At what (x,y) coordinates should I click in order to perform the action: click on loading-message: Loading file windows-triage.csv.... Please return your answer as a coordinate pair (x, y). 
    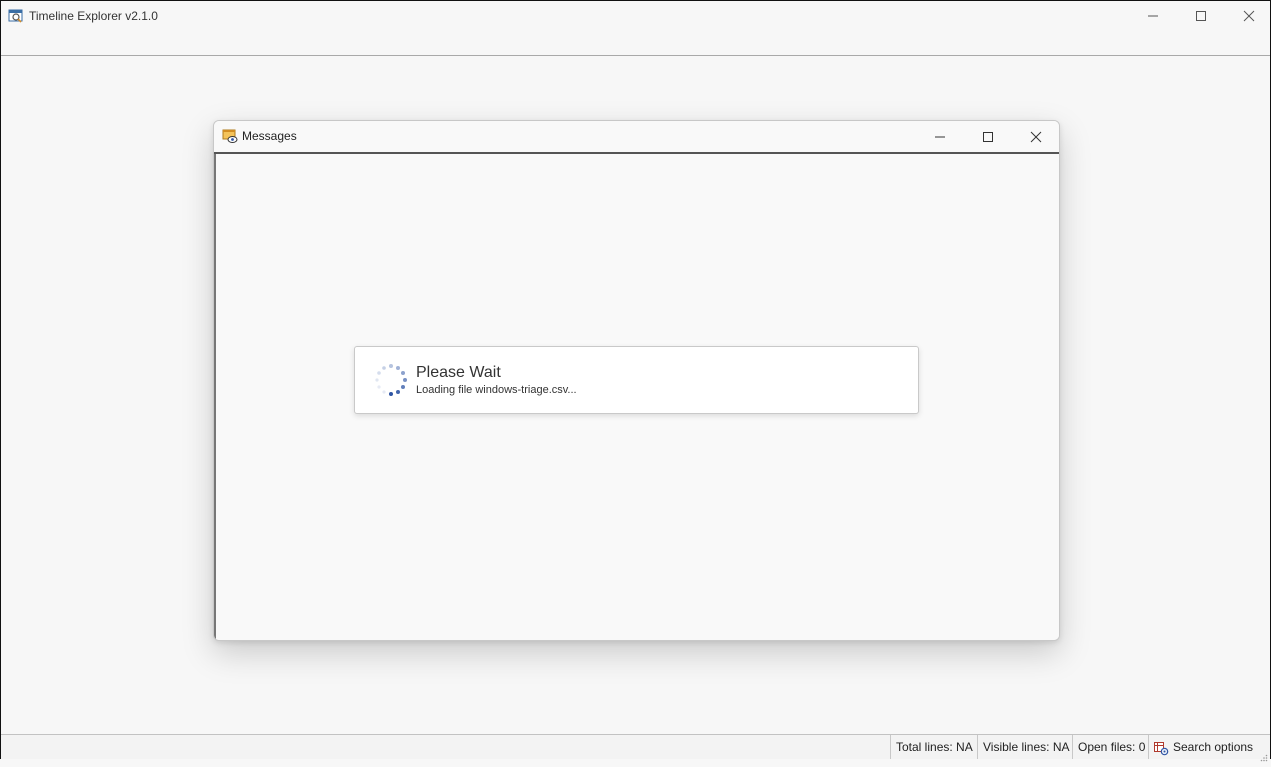
    Looking at the image, I should click on (496, 390).